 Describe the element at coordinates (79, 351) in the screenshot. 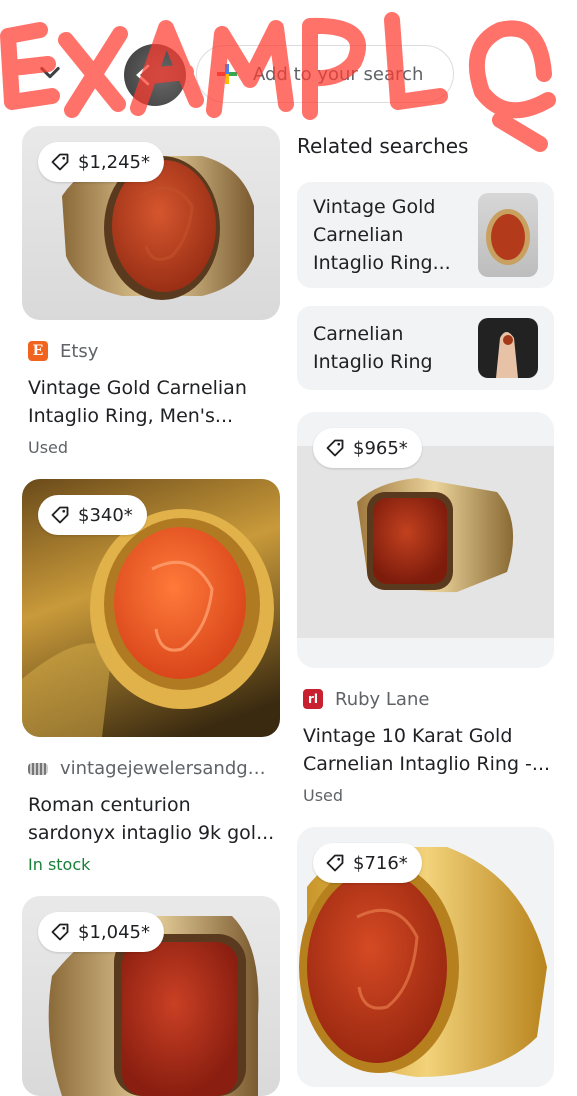

I see `source-name: Etsy` at that location.